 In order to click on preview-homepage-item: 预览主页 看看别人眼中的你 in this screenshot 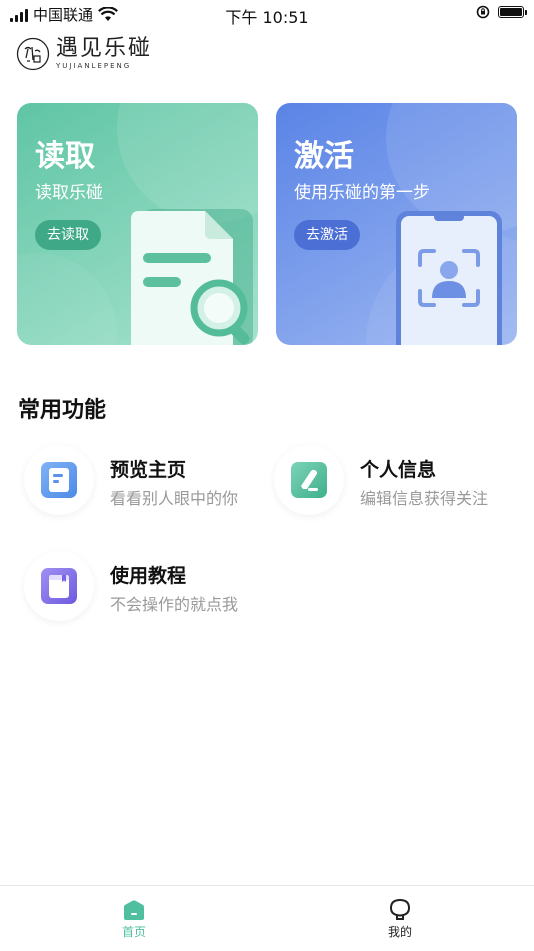, I will do `click(139, 480)`.